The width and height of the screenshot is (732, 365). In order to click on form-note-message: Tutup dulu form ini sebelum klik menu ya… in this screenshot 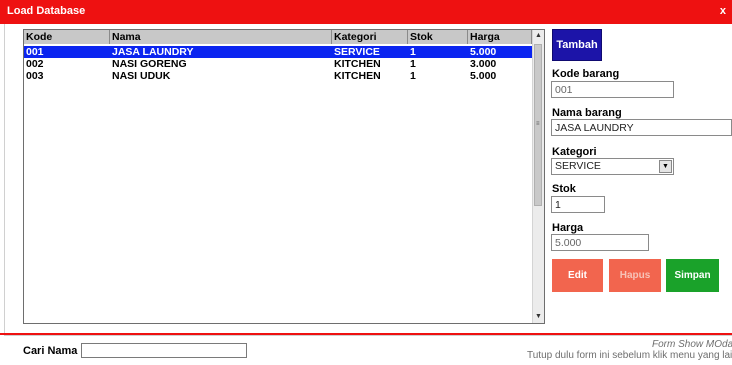, I will do `click(629, 355)`.